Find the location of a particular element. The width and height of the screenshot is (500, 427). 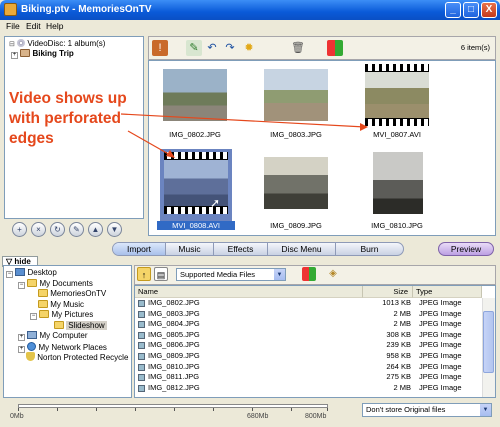

computer-icon is located at coordinates (32, 335).